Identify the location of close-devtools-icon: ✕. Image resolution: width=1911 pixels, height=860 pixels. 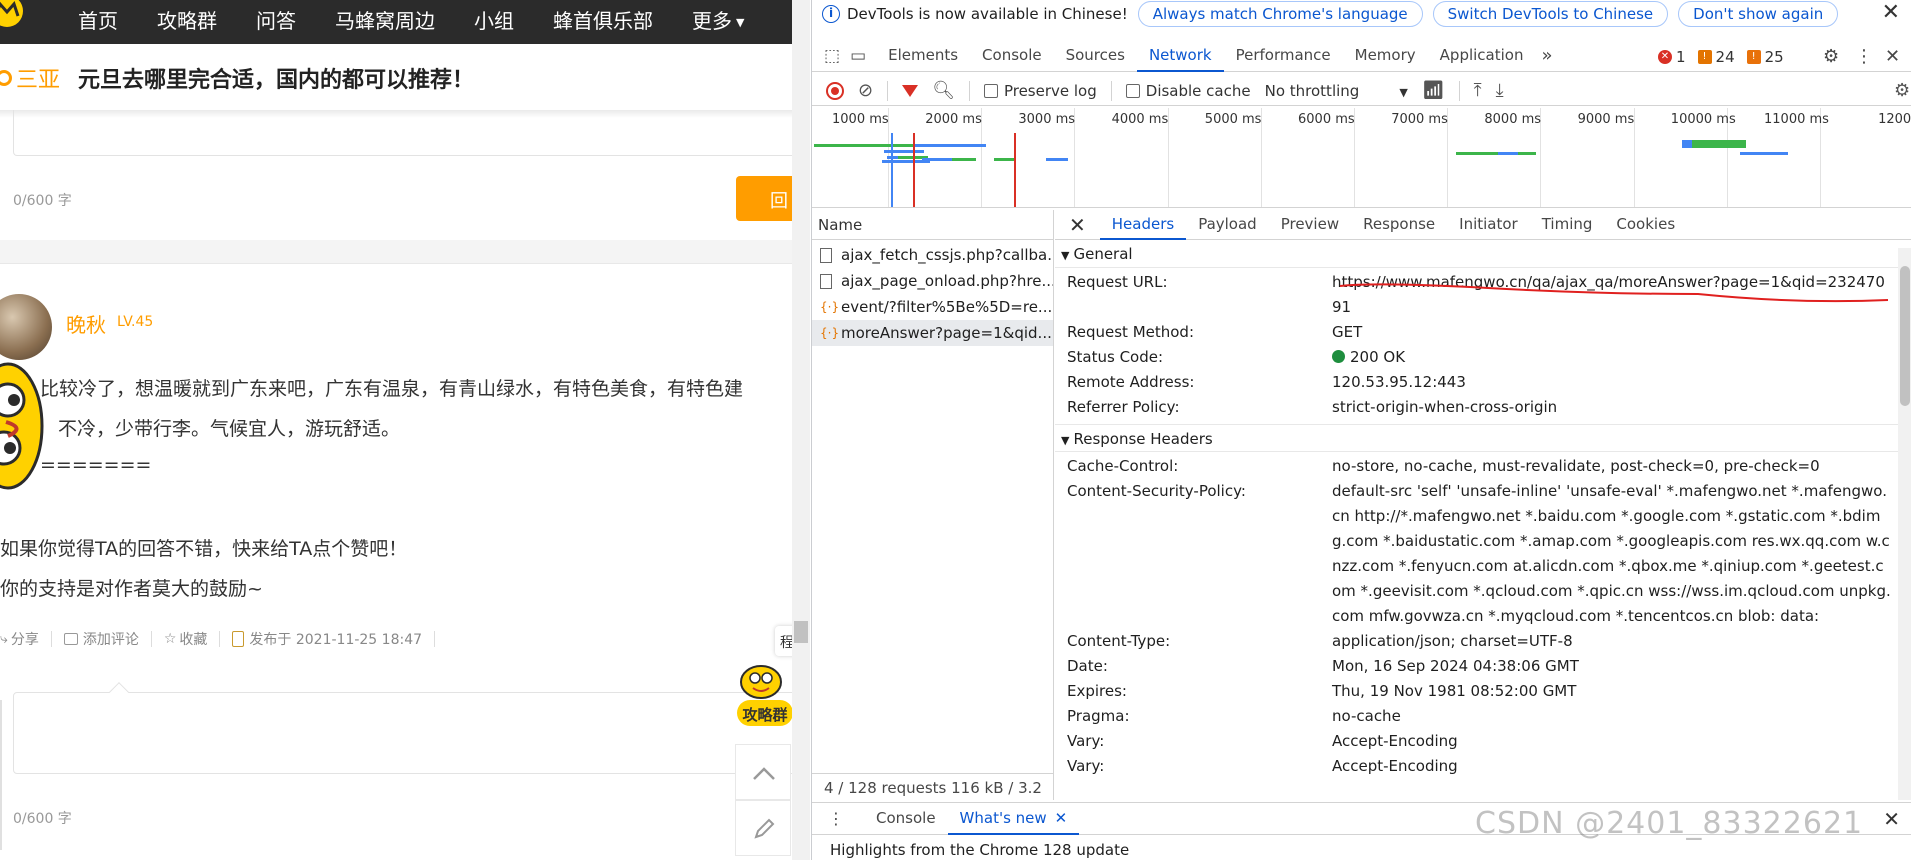
(1892, 56).